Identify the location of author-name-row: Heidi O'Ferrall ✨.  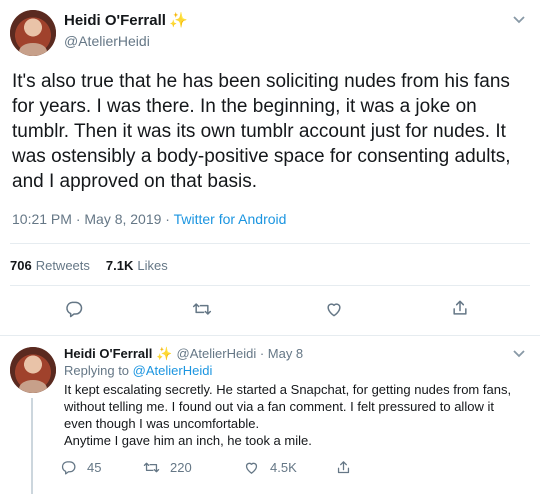
(126, 20).